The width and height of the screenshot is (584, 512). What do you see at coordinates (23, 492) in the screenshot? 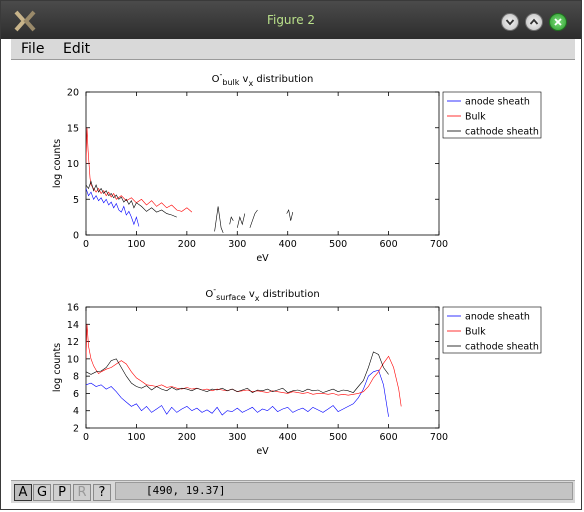
I see `axes-tool-button: A` at bounding box center [23, 492].